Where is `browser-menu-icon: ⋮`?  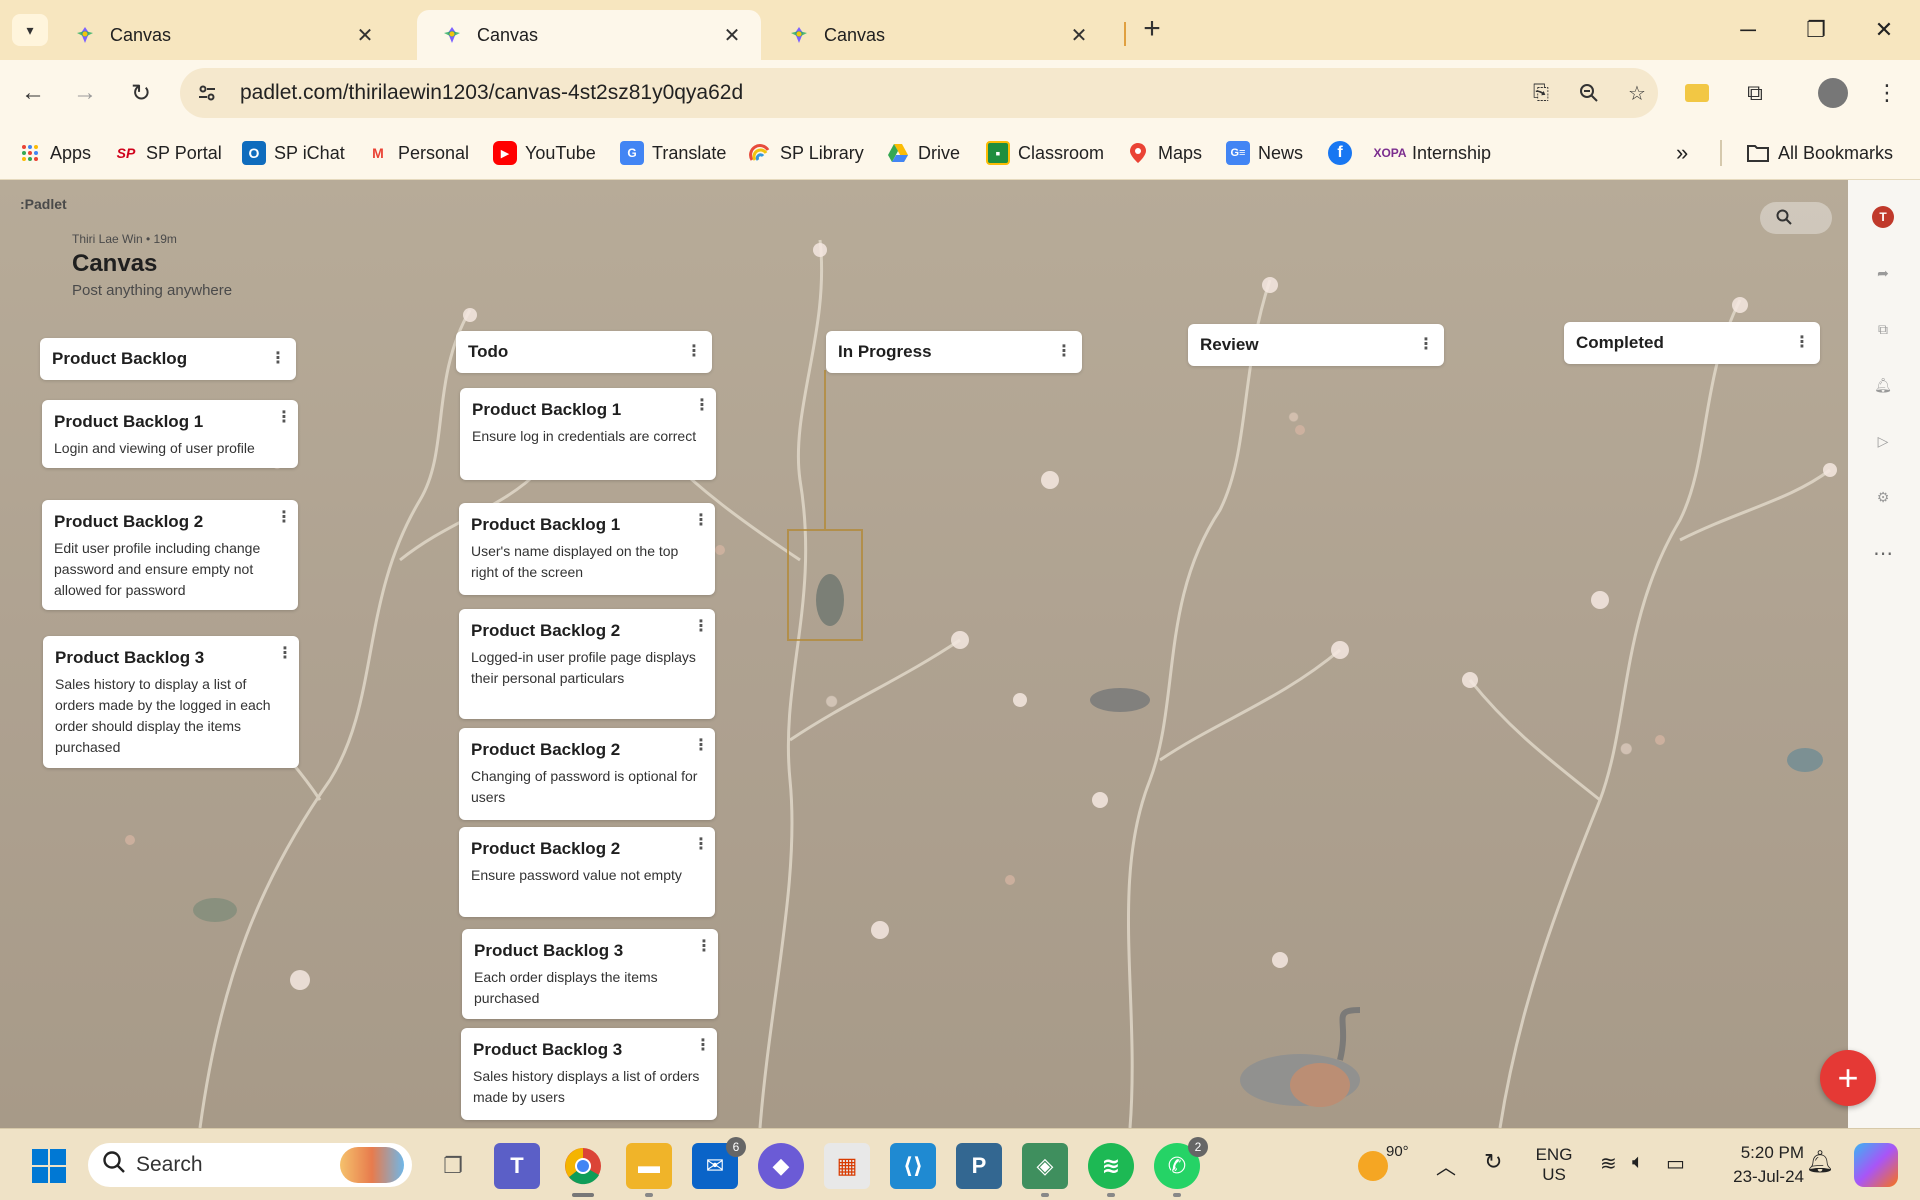
browser-menu-icon: ⋮ is located at coordinates (1887, 93).